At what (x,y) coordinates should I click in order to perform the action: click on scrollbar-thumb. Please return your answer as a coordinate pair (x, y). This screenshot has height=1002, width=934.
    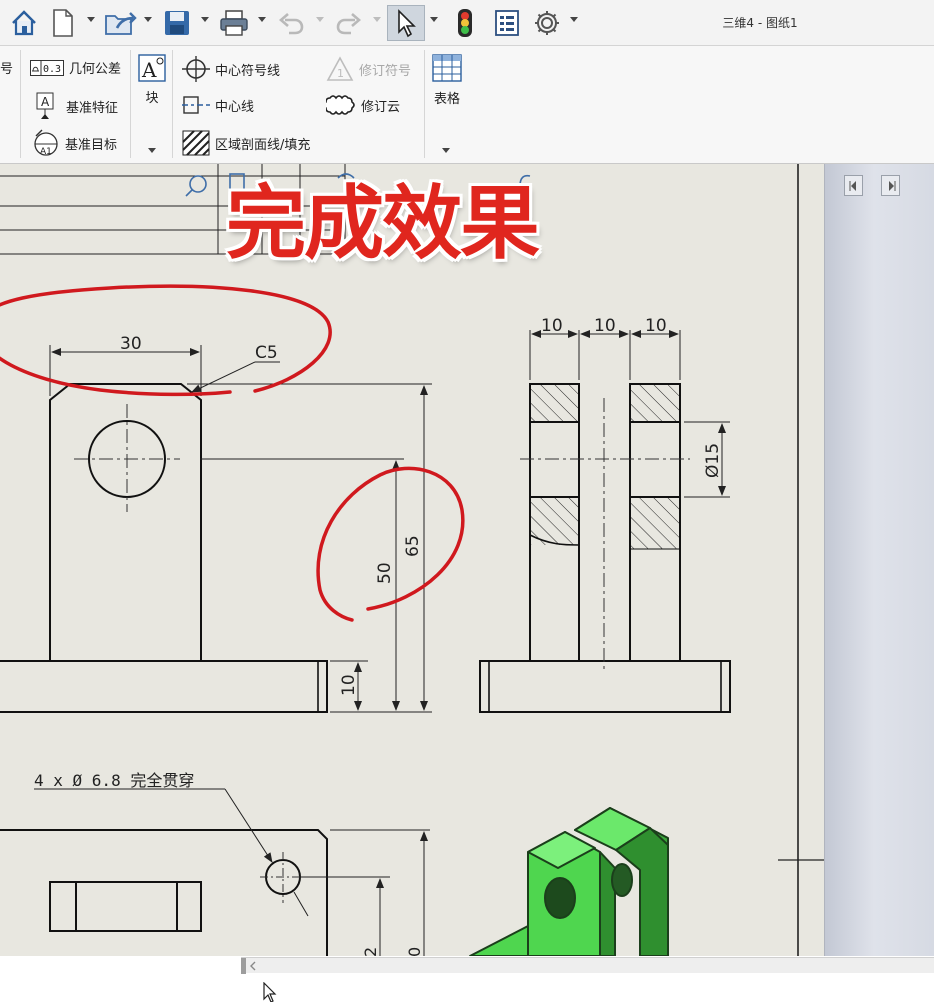
    Looking at the image, I should click on (243, 966).